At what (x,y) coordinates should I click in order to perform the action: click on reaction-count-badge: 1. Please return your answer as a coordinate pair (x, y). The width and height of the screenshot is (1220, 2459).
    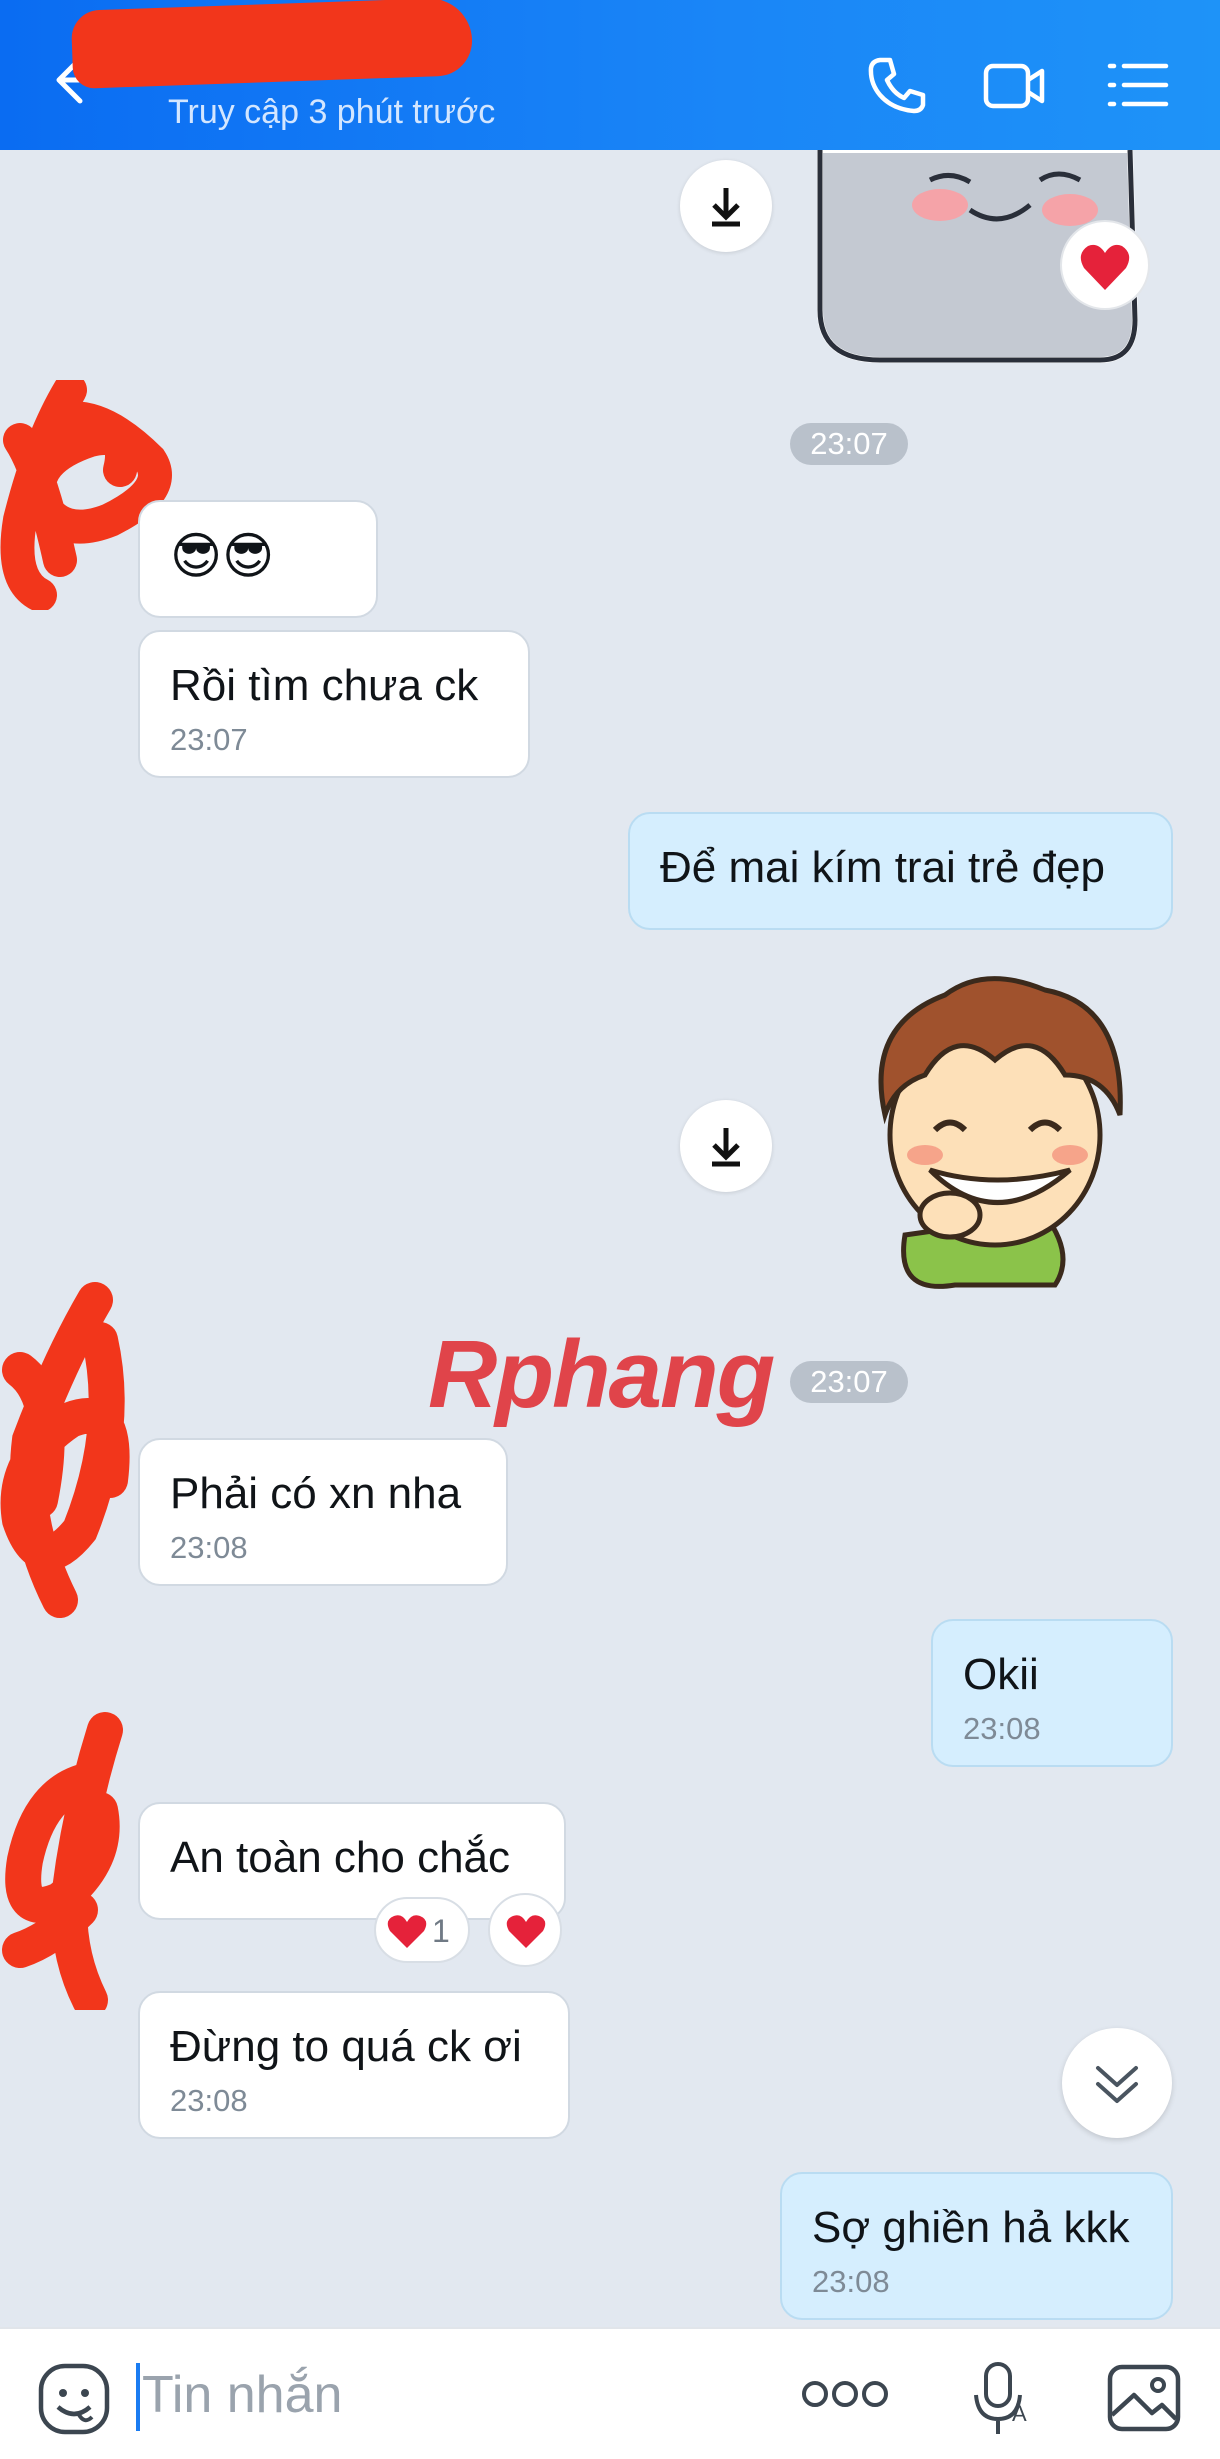
    Looking at the image, I should click on (422, 1930).